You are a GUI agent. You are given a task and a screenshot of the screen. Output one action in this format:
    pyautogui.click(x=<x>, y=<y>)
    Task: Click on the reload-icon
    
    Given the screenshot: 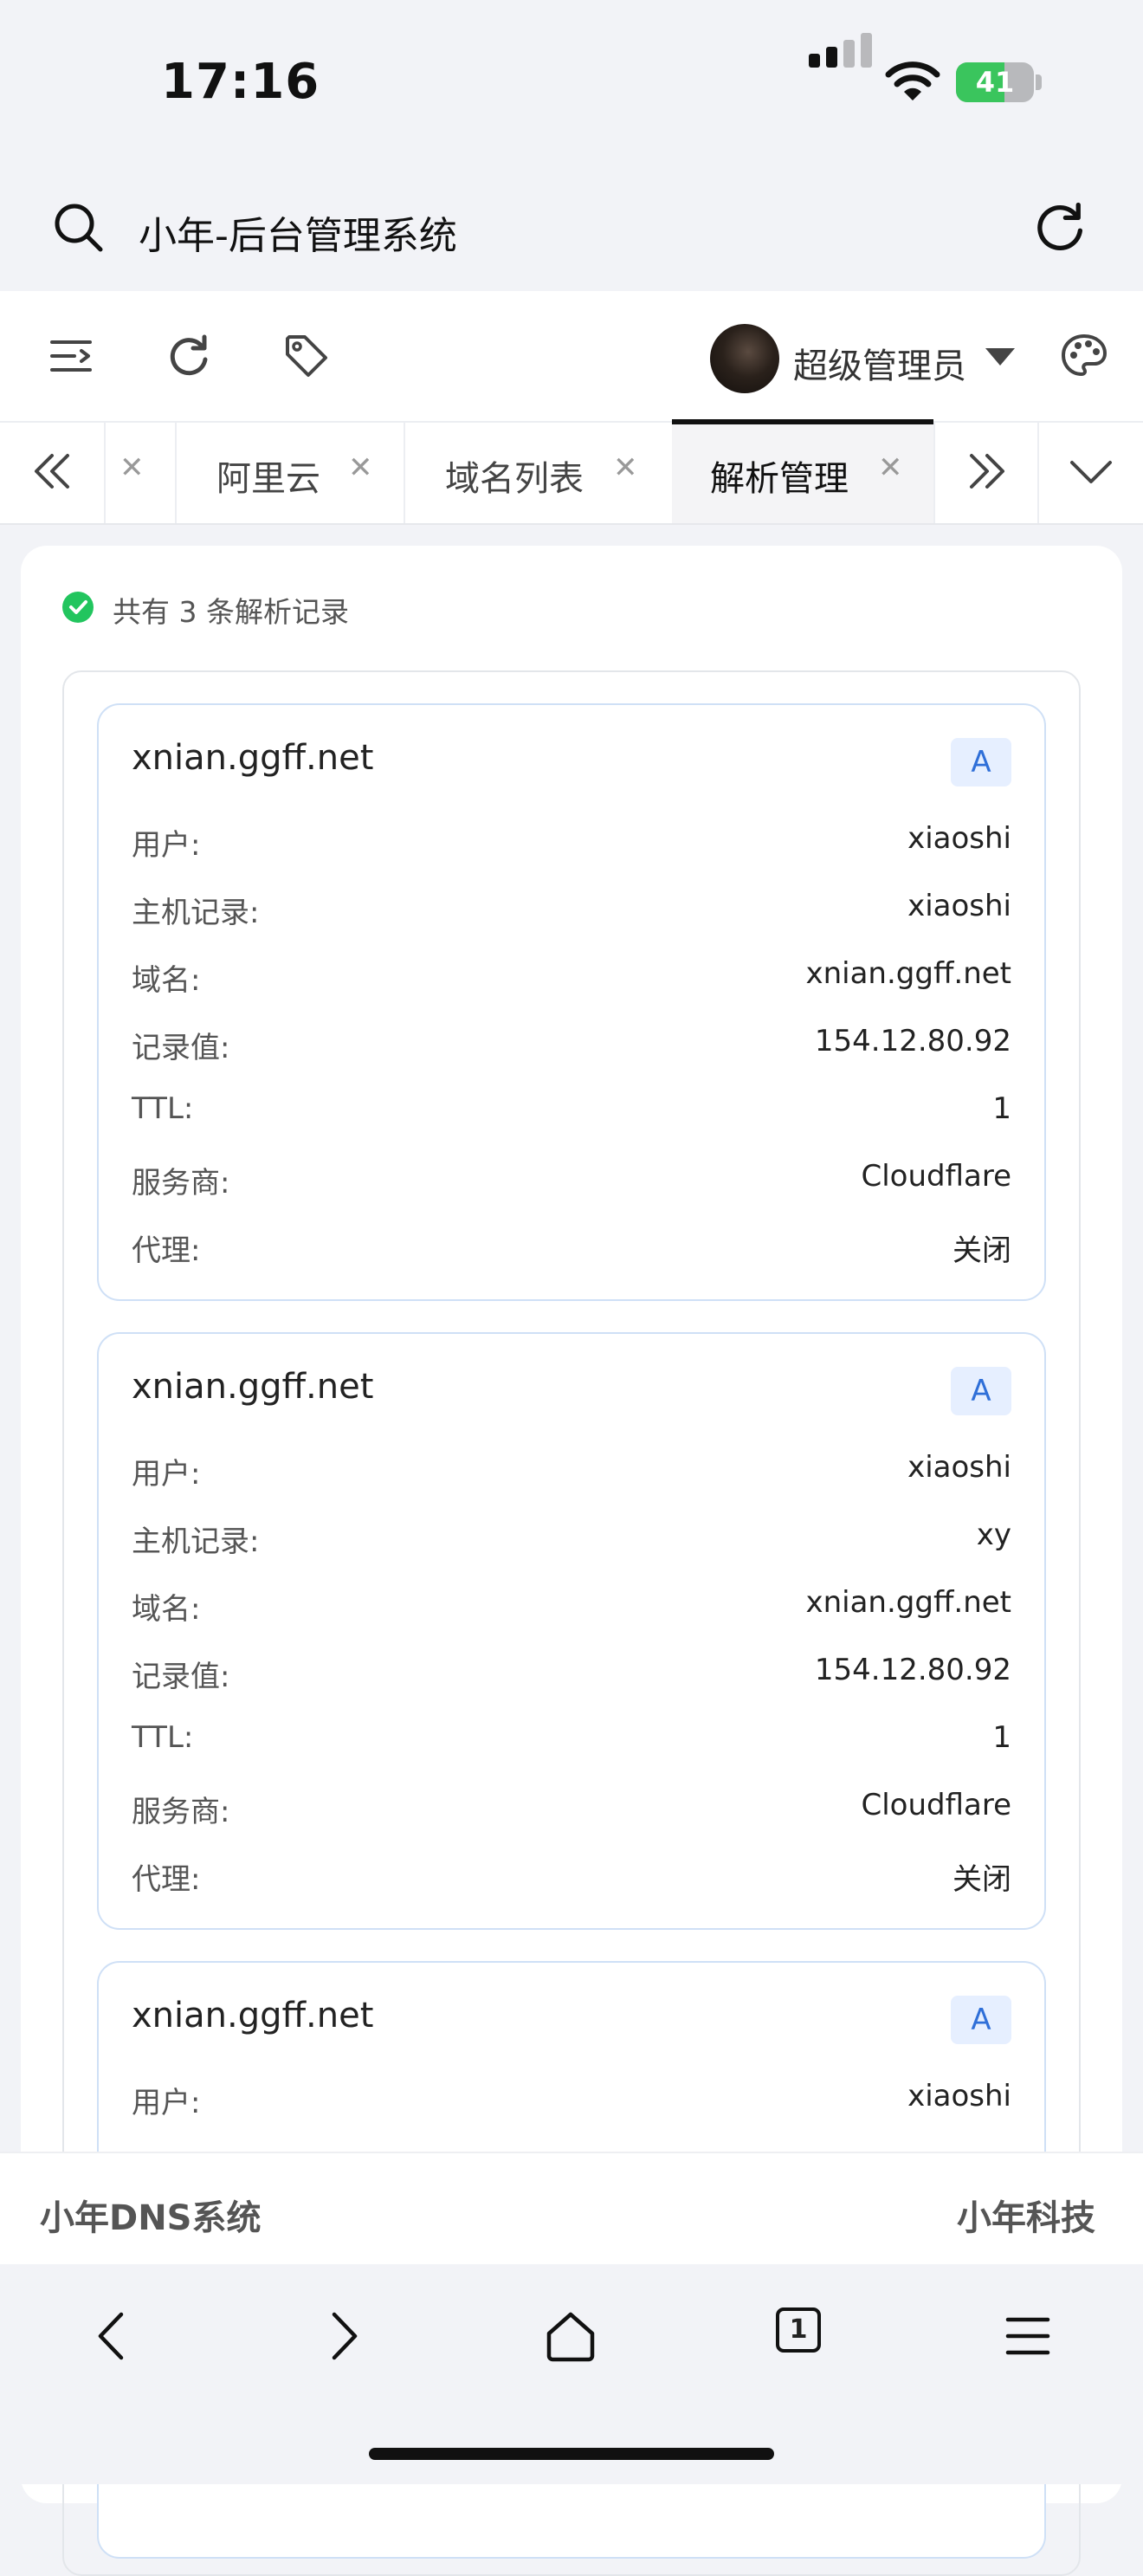 What is the action you would take?
    pyautogui.click(x=1060, y=227)
    